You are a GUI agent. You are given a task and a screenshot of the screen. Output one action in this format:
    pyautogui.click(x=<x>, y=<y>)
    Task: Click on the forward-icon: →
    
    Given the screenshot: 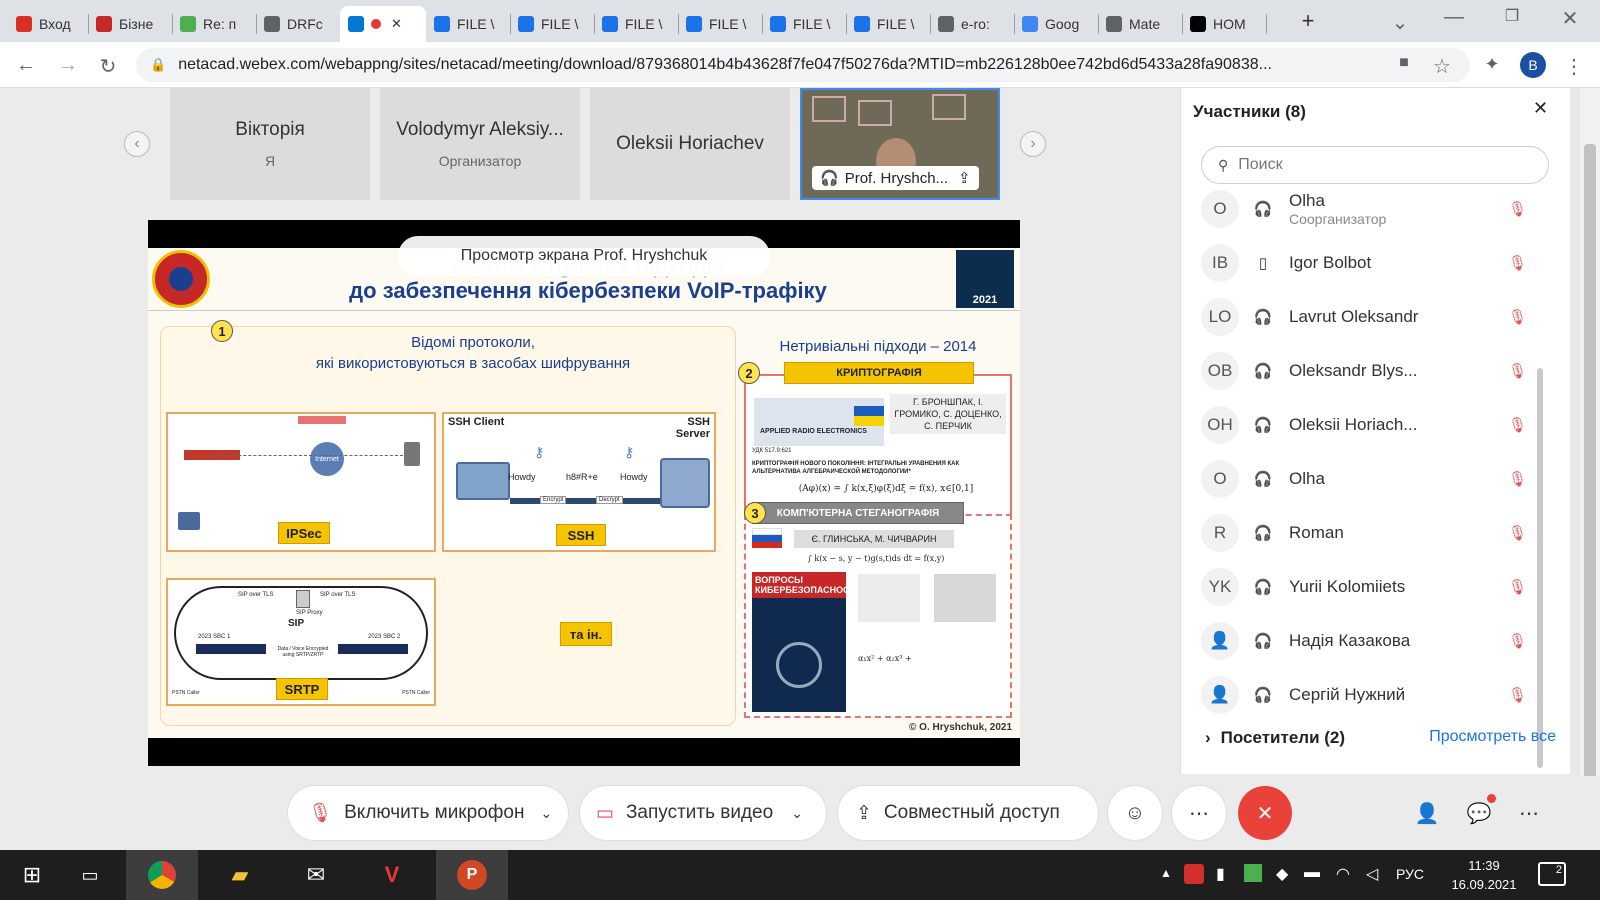 What is the action you would take?
    pyautogui.click(x=68, y=65)
    